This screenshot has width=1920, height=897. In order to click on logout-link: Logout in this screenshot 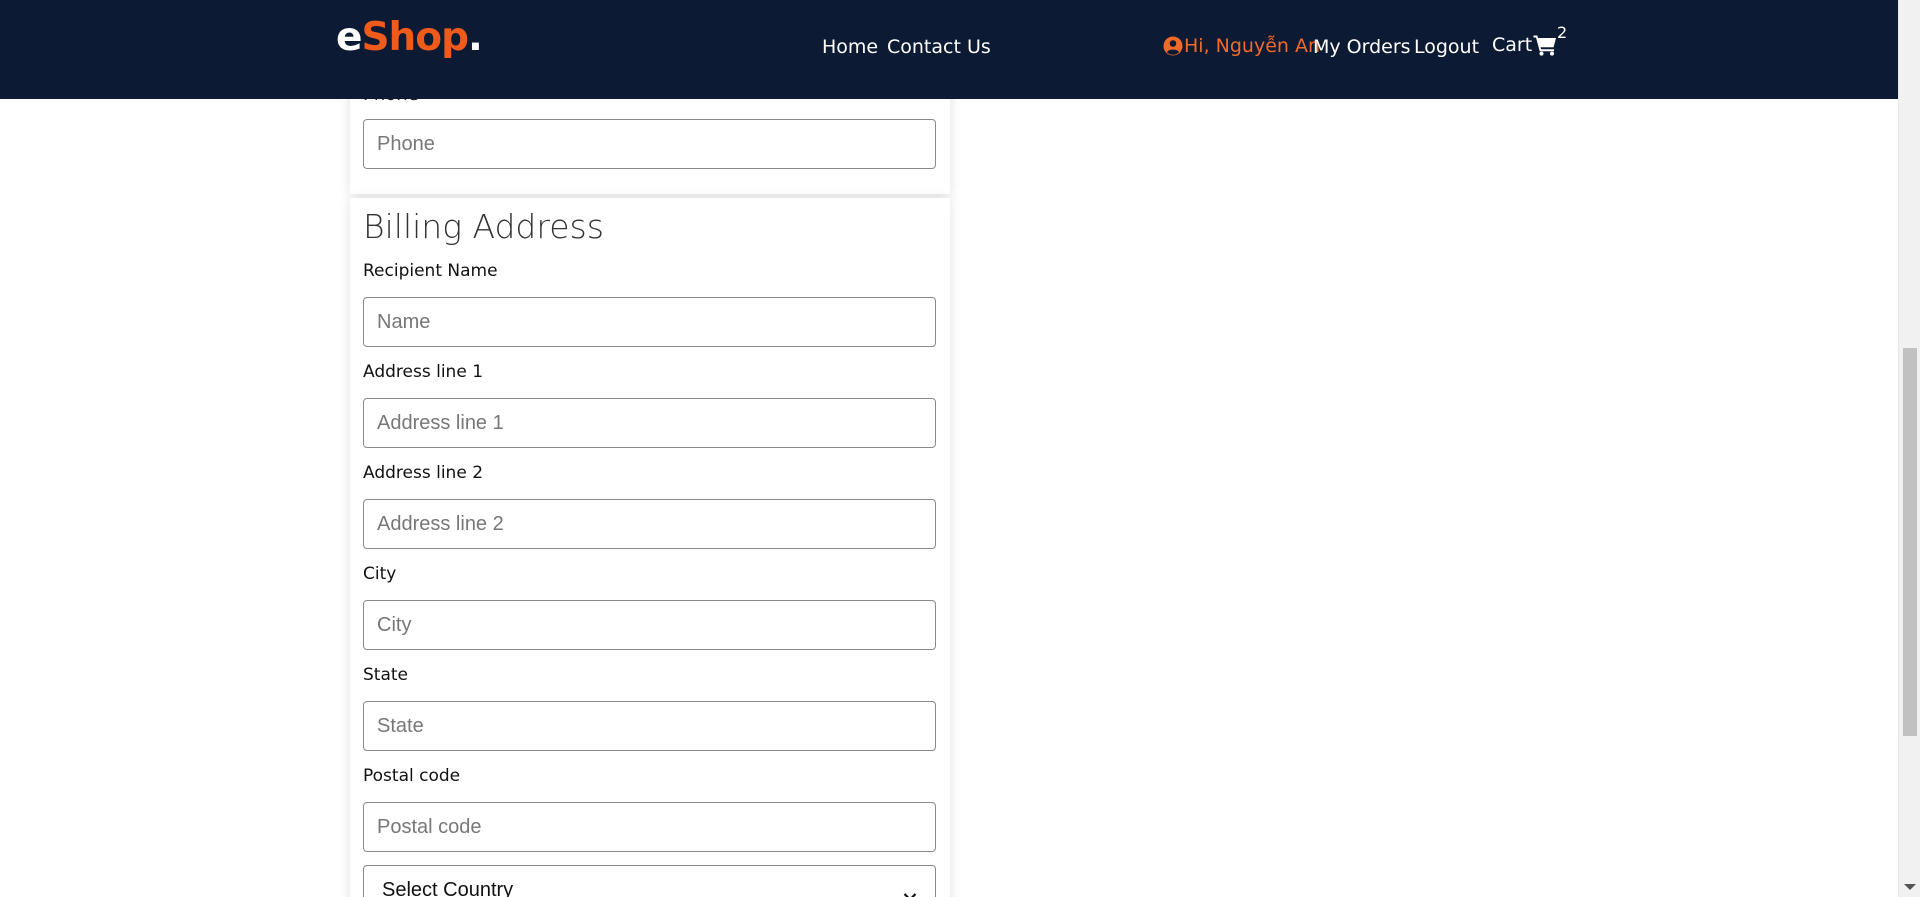, I will do `click(1446, 47)`.